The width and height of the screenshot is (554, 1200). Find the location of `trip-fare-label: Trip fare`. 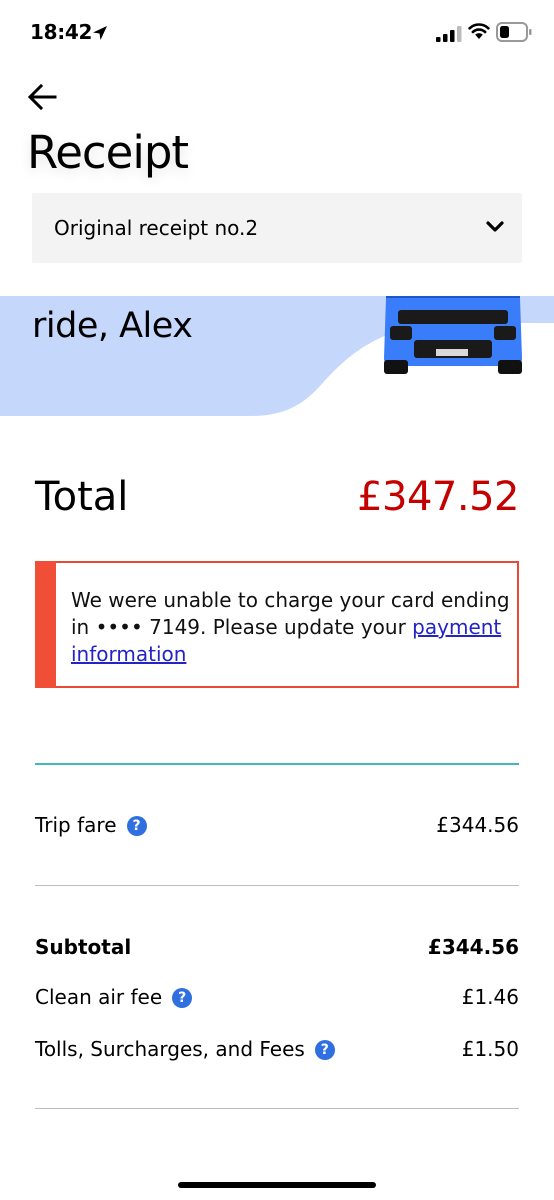

trip-fare-label: Trip fare is located at coordinates (76, 825).